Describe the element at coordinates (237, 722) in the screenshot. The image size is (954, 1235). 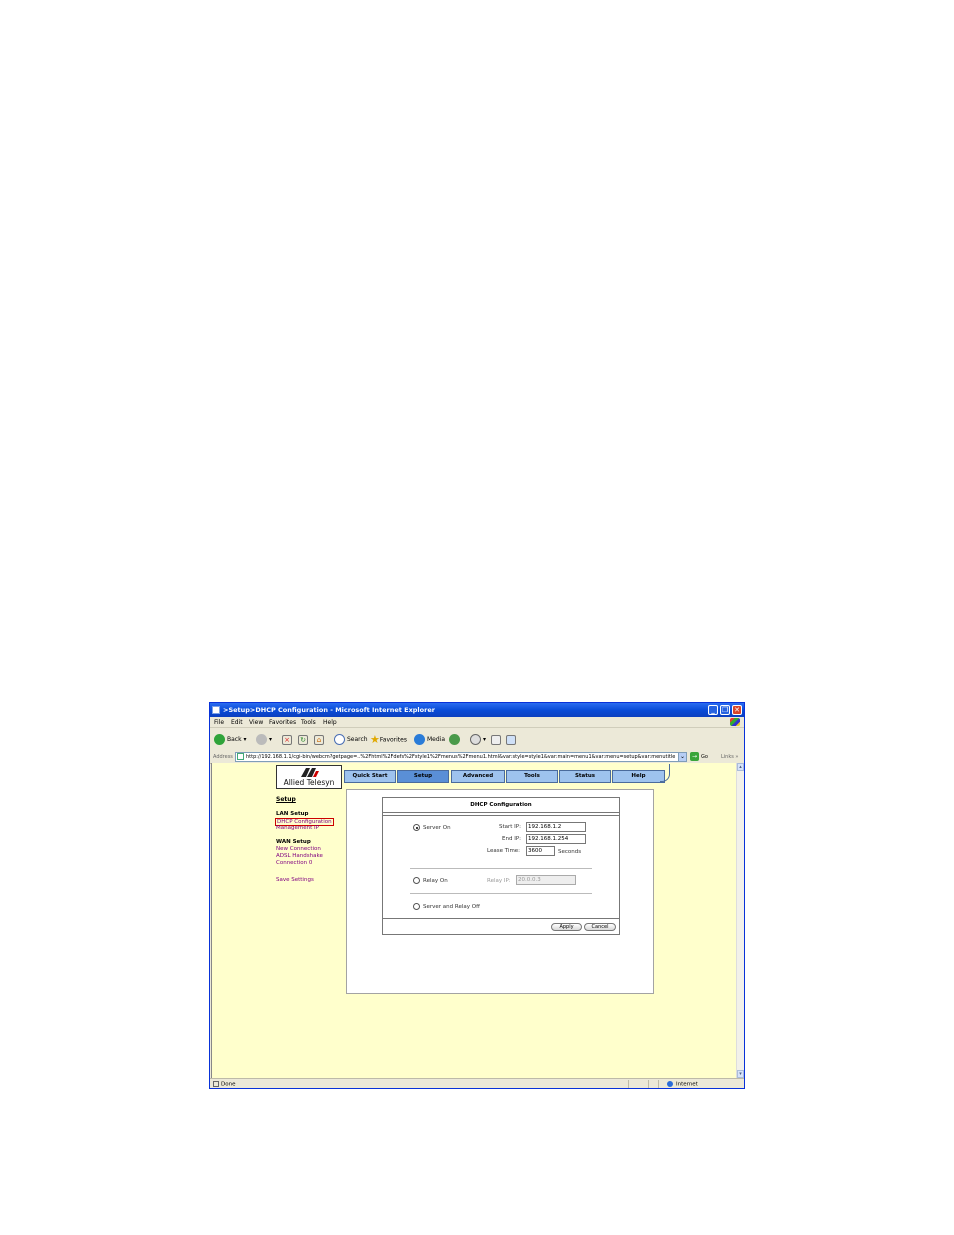
I see `menu-edit: Edit` at that location.